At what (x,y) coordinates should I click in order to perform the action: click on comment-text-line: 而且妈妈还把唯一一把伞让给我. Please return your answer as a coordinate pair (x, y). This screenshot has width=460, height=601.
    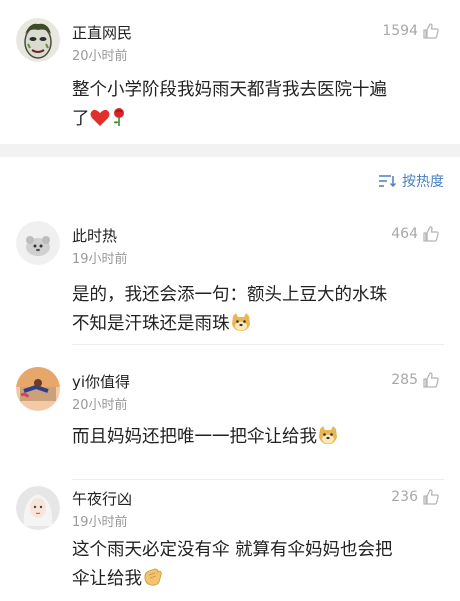
    Looking at the image, I should click on (258, 439).